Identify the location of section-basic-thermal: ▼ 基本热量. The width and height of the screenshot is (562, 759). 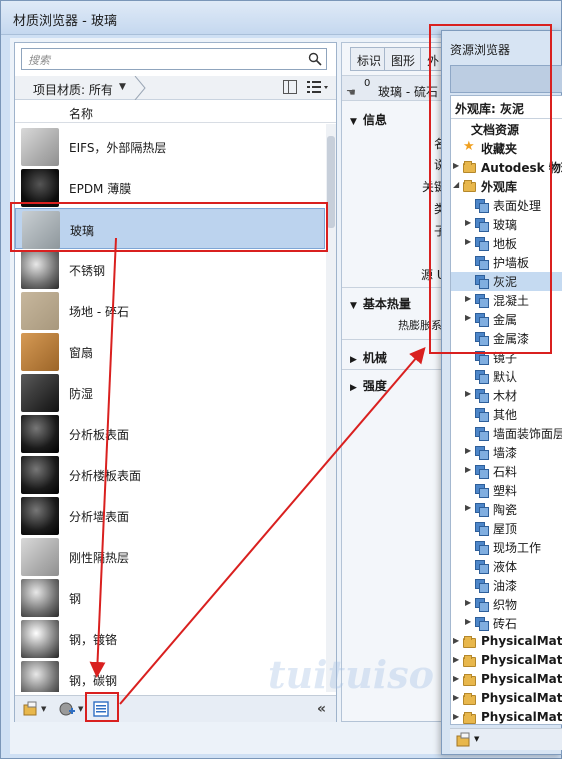
(380, 303).